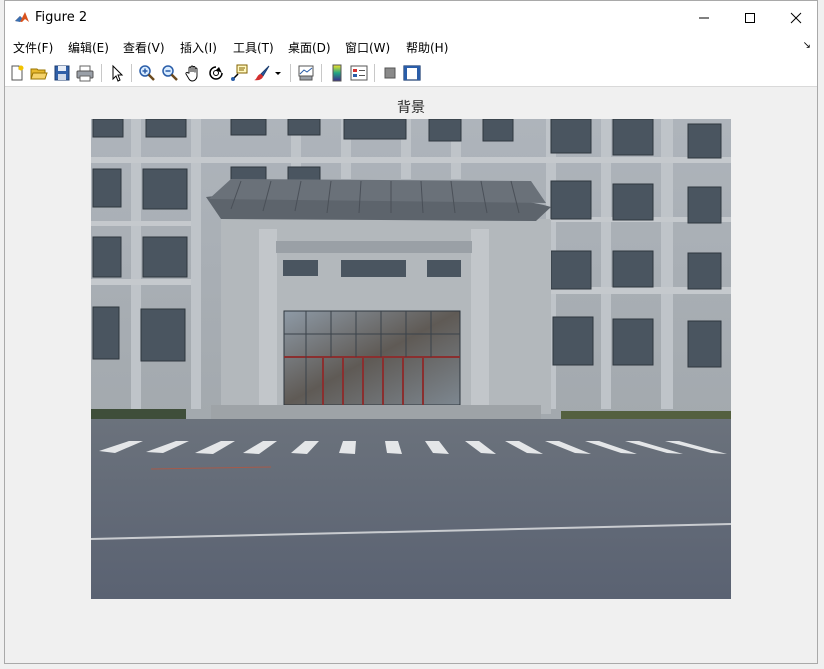  What do you see at coordinates (262, 73) in the screenshot?
I see `brush-icon` at bounding box center [262, 73].